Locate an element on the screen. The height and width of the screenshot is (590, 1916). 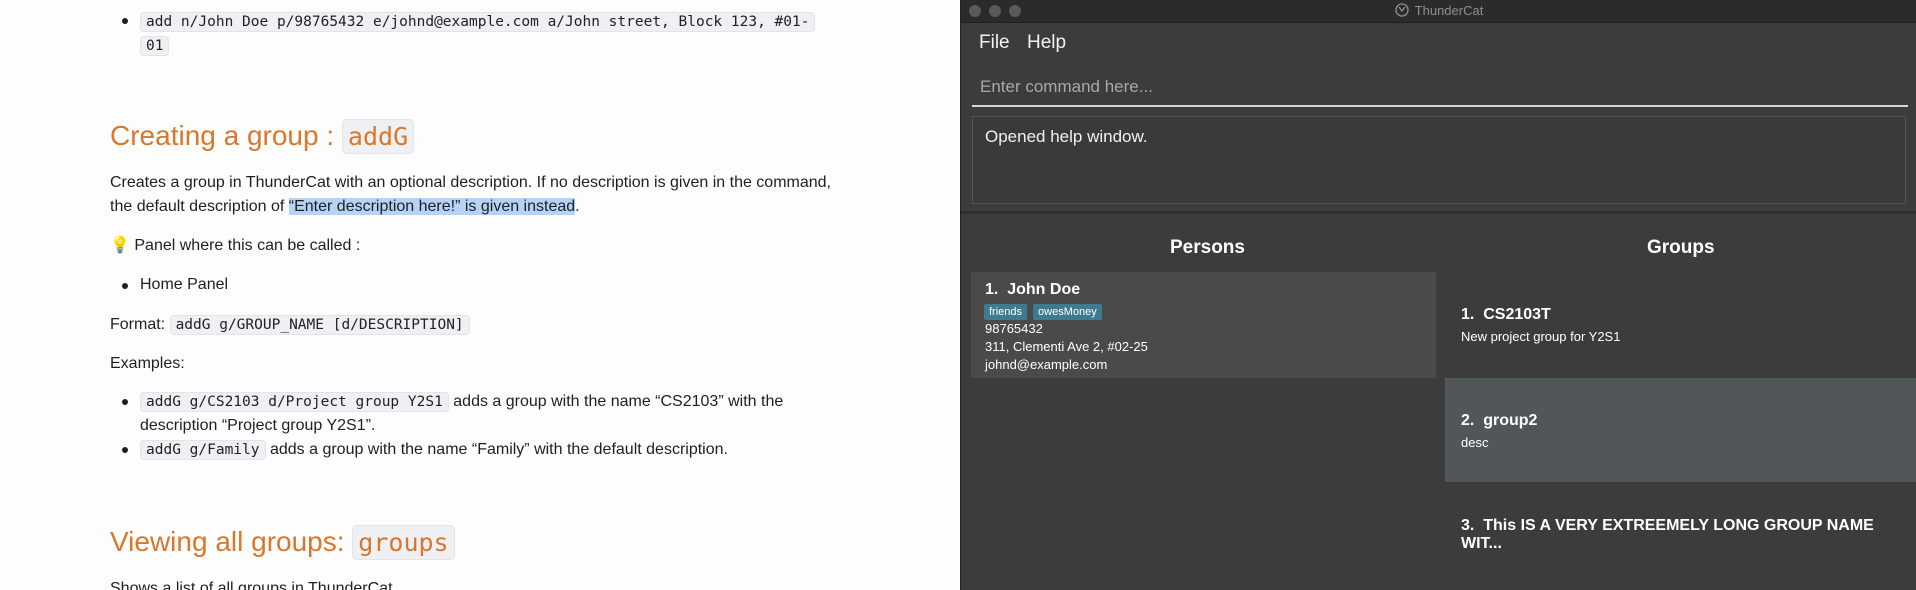
group-name: 2. group2 is located at coordinates (1499, 420).